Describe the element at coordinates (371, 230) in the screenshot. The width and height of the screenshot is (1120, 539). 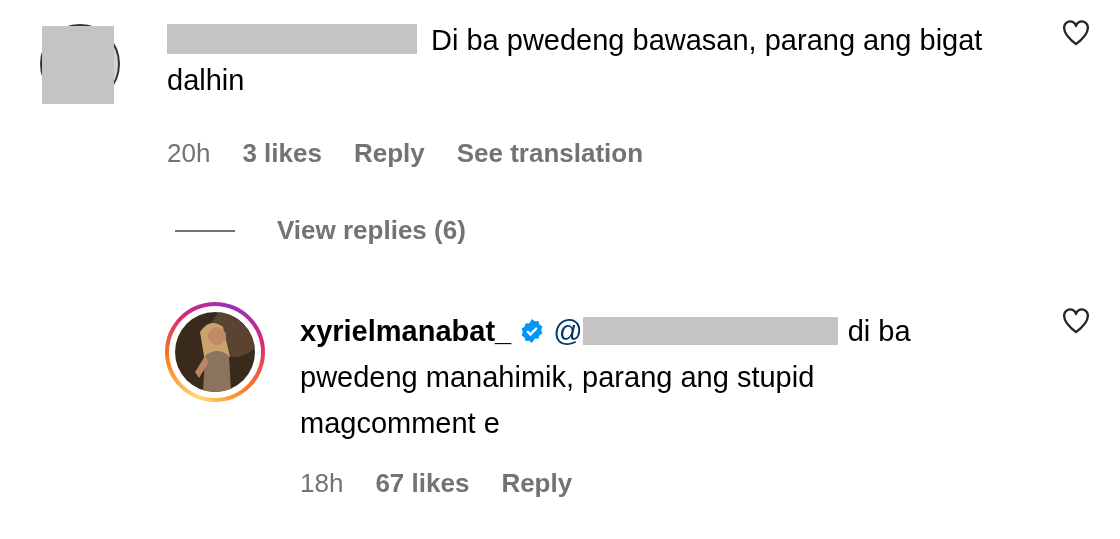
I see `view-replies-link: View replies (6)` at that location.